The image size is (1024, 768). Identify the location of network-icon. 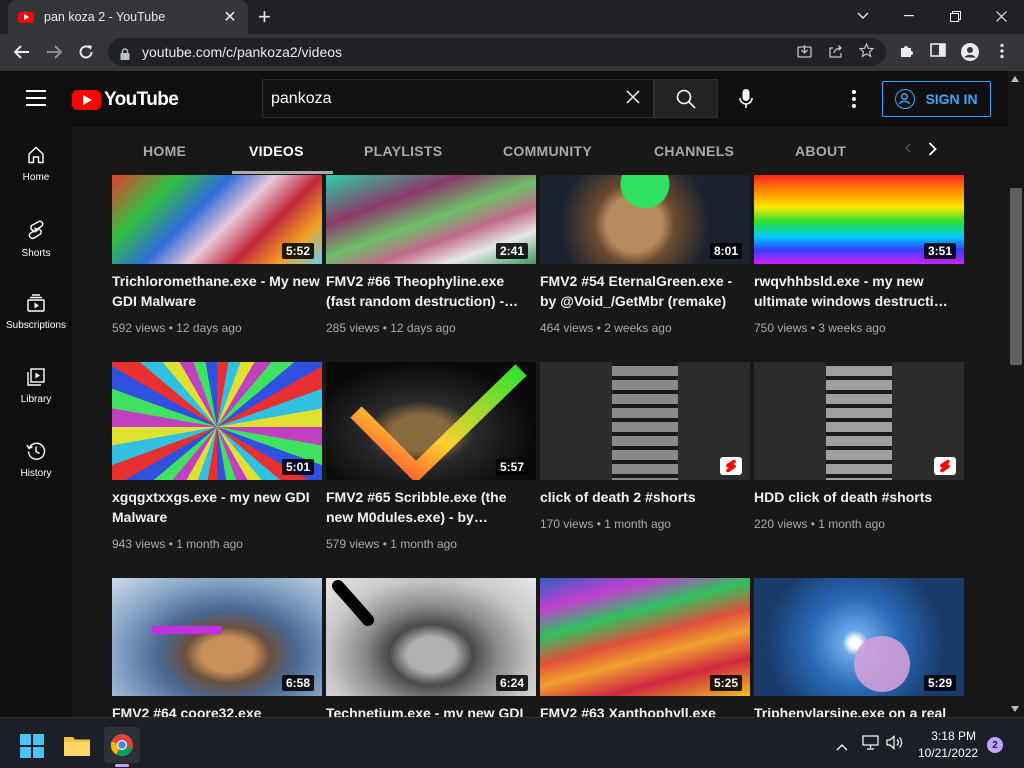
(870, 745).